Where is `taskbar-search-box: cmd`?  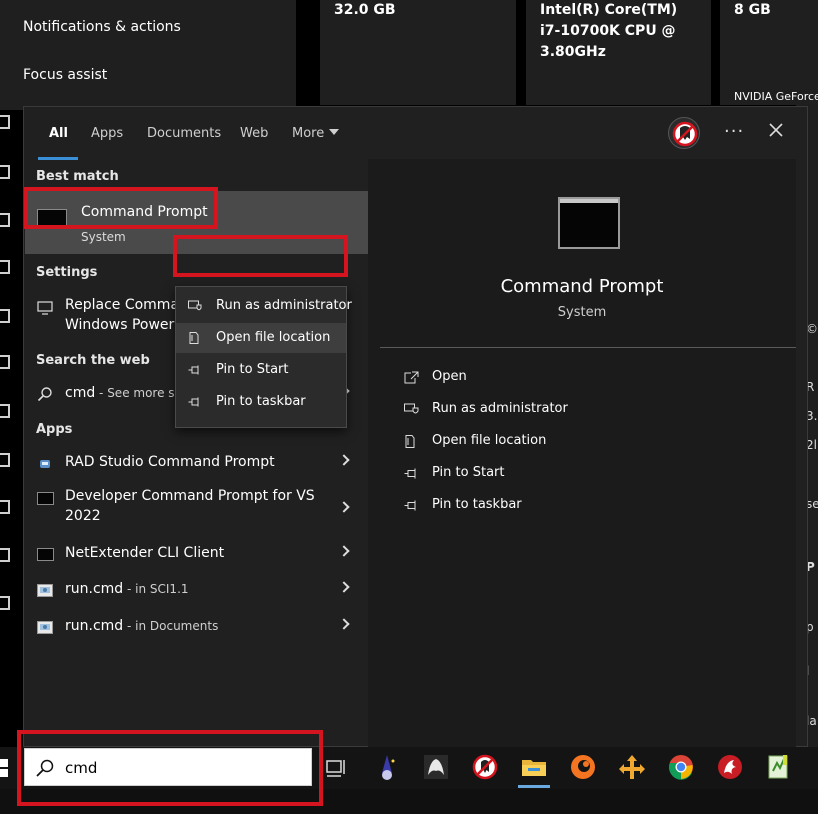
taskbar-search-box: cmd is located at coordinates (168, 767).